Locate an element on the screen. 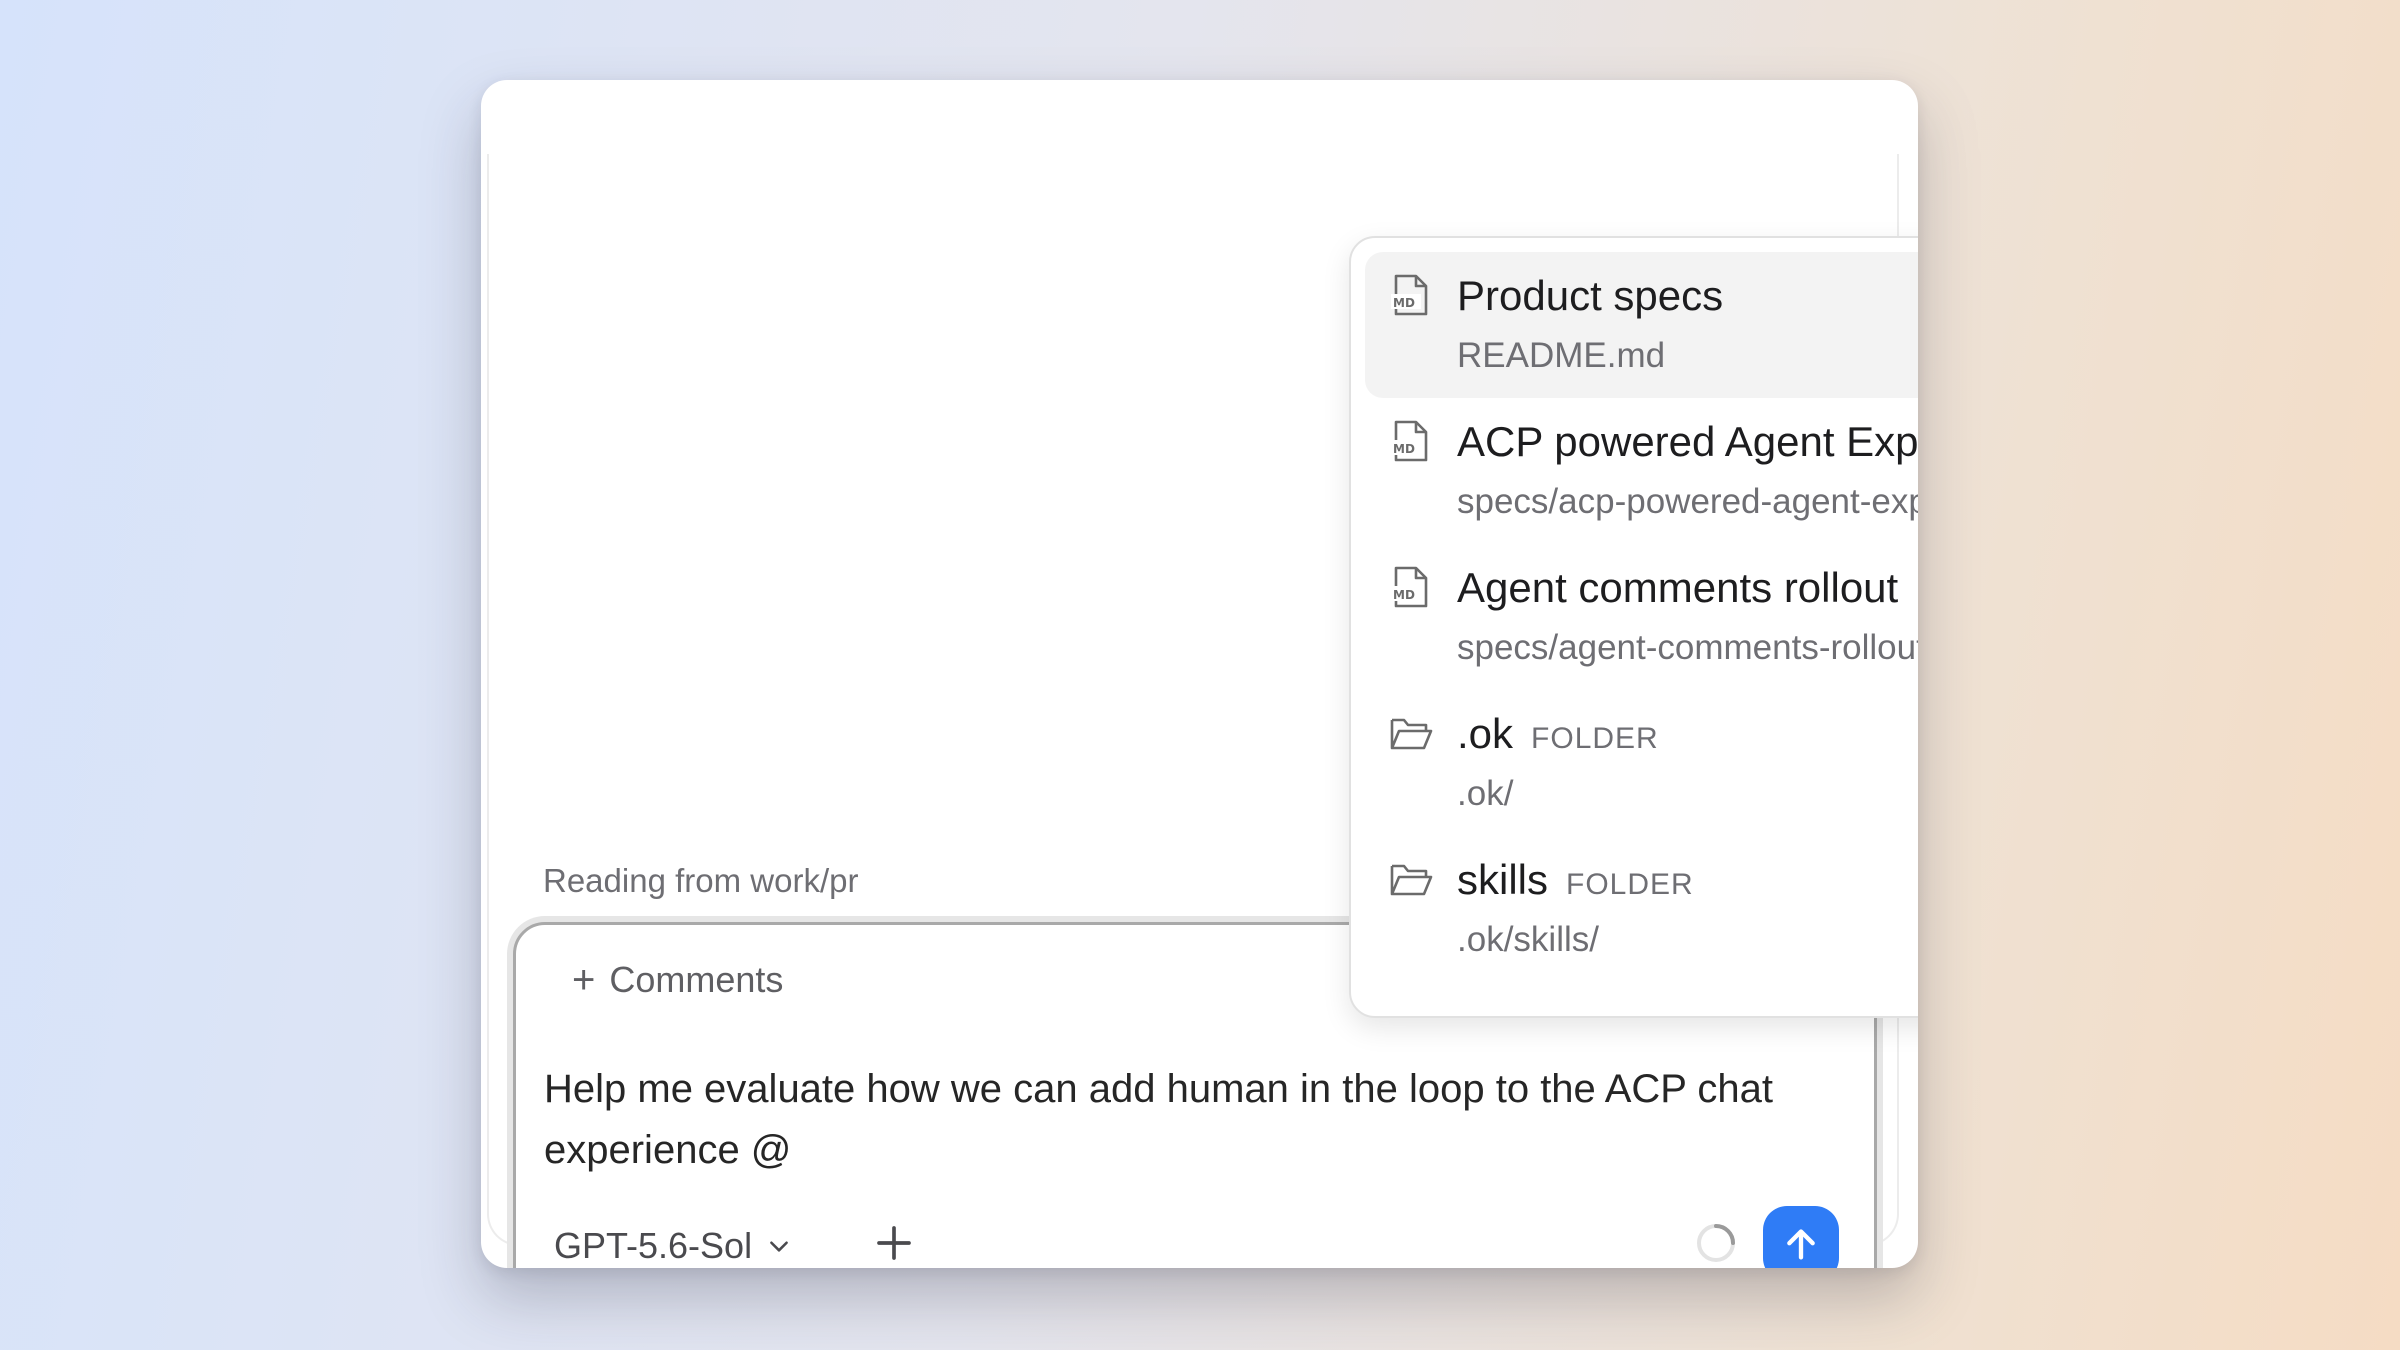 The width and height of the screenshot is (2400, 1350). mention-title: ACP powered Agent Experiences is located at coordinates (1687, 442).